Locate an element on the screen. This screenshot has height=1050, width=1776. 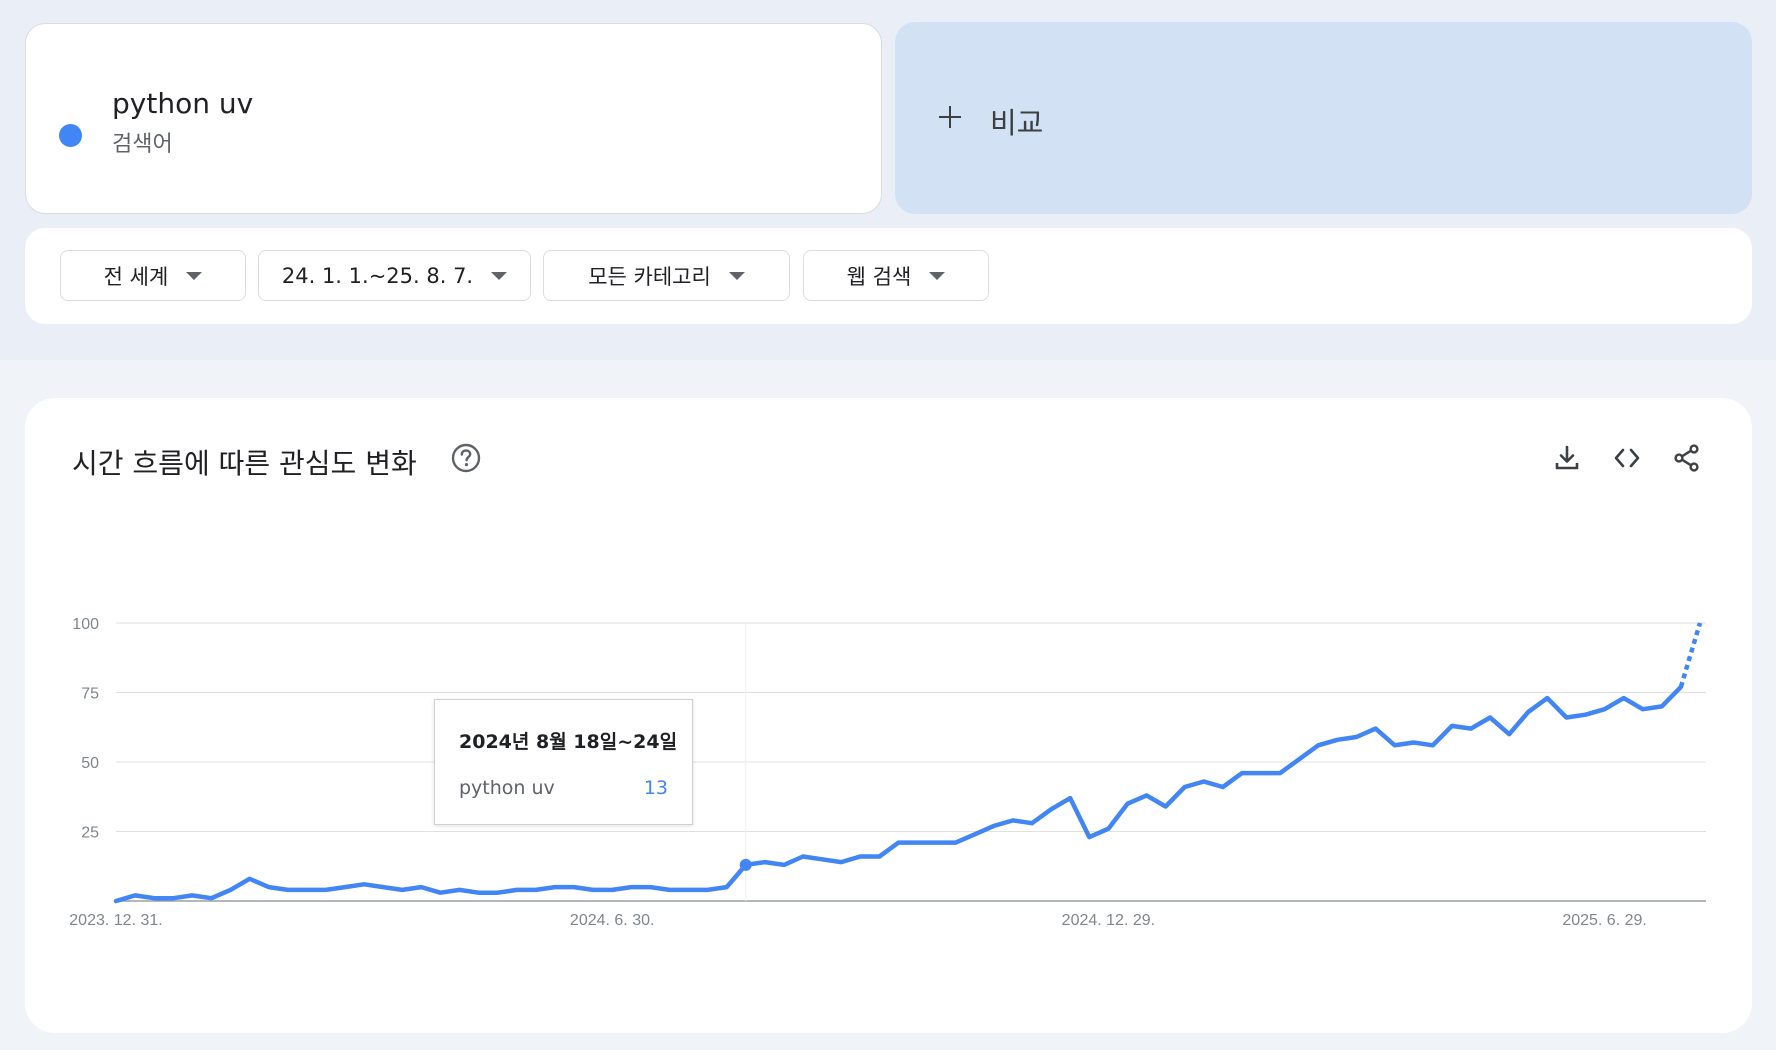
x-tick-label: 2025. 6. 29. is located at coordinates (1604, 920).